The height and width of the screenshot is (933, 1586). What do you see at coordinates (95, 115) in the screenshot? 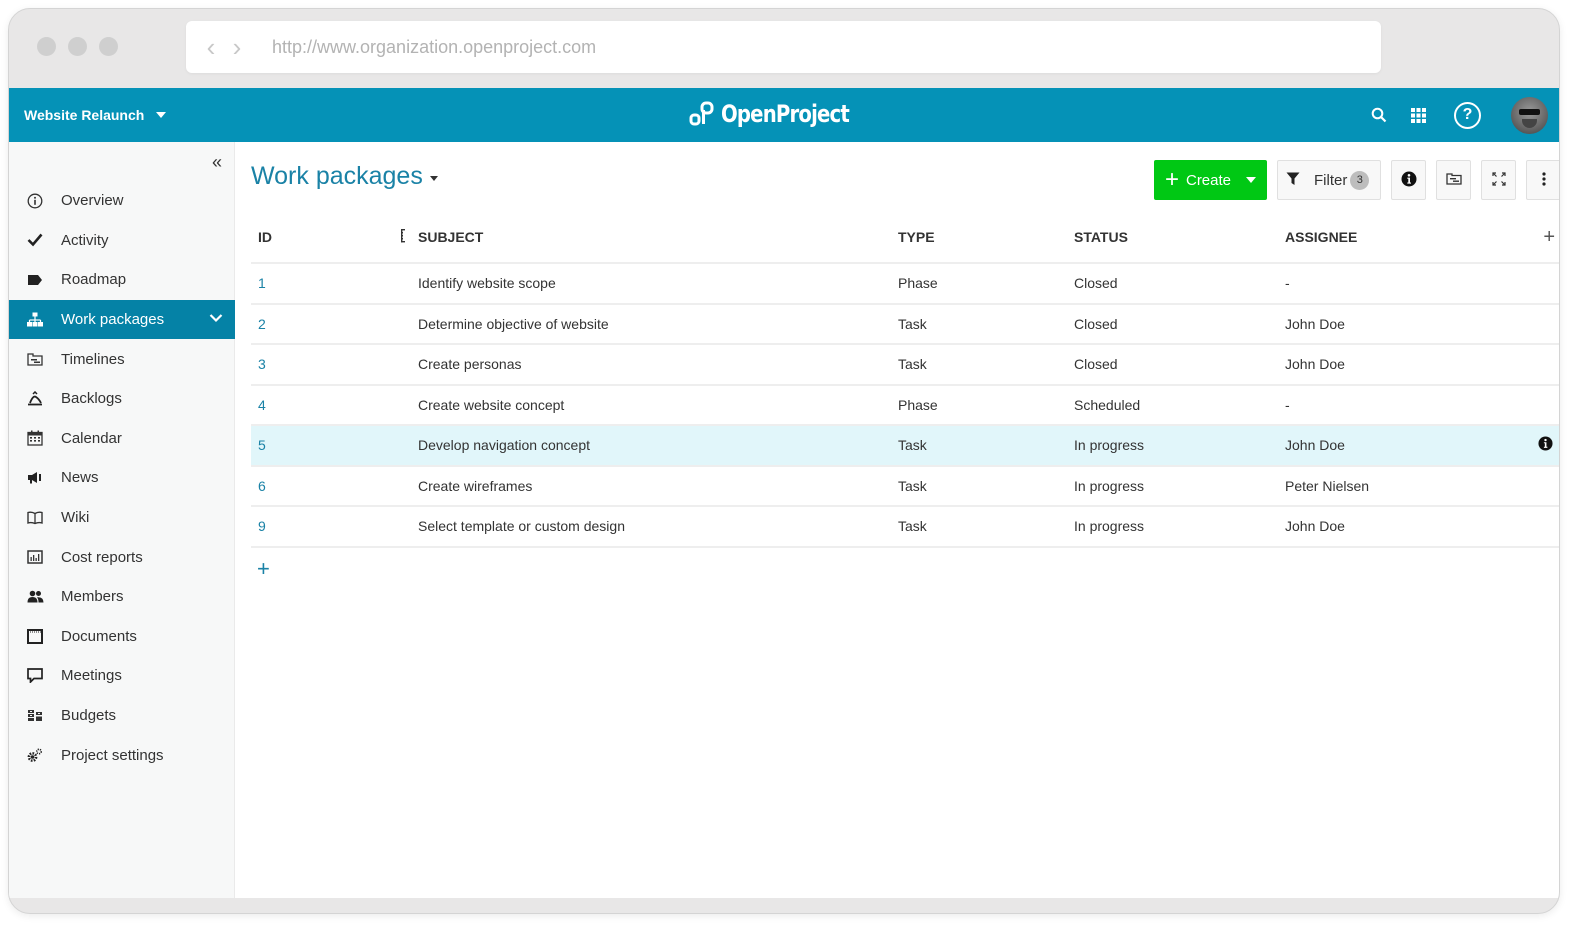
I see `project-selector: Website Relaunch` at bounding box center [95, 115].